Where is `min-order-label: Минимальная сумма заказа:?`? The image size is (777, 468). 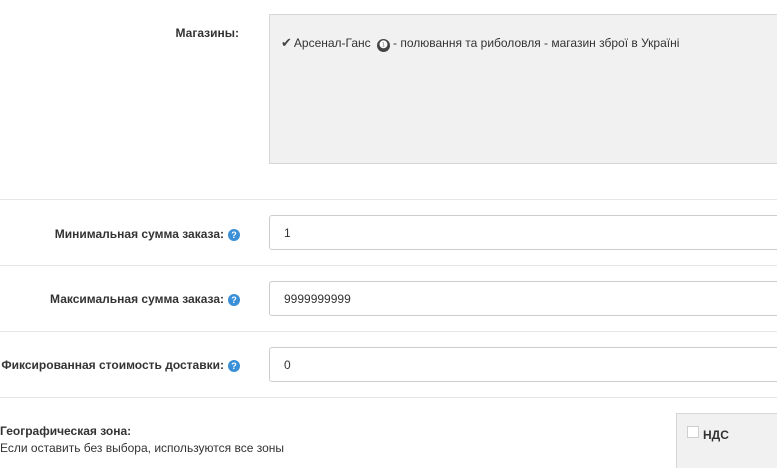 min-order-label: Минимальная сумма заказа:? is located at coordinates (147, 234).